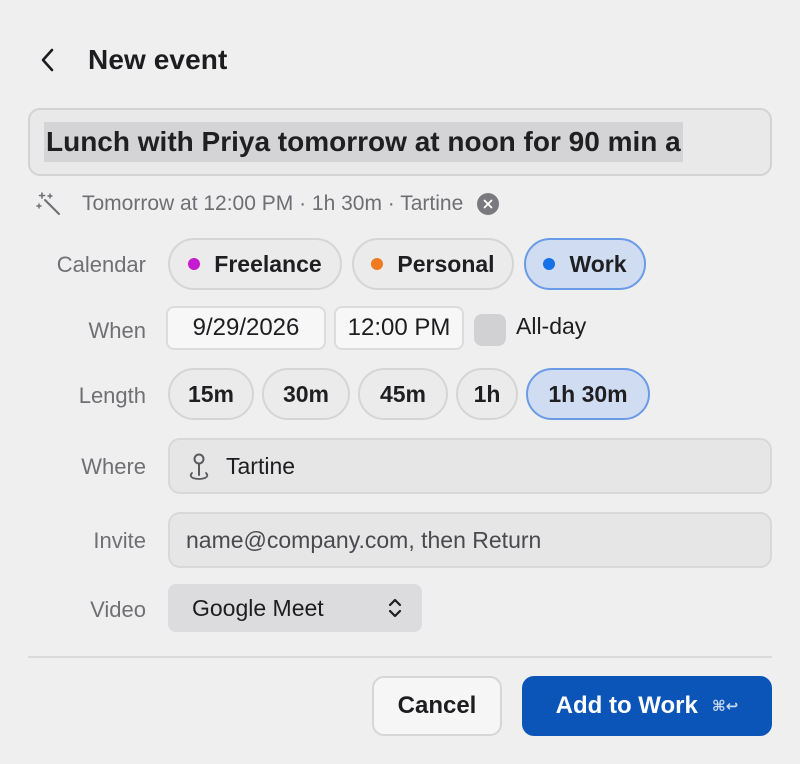 Image resolution: width=800 pixels, height=764 pixels. I want to click on length-option-1h: 1h, so click(487, 394).